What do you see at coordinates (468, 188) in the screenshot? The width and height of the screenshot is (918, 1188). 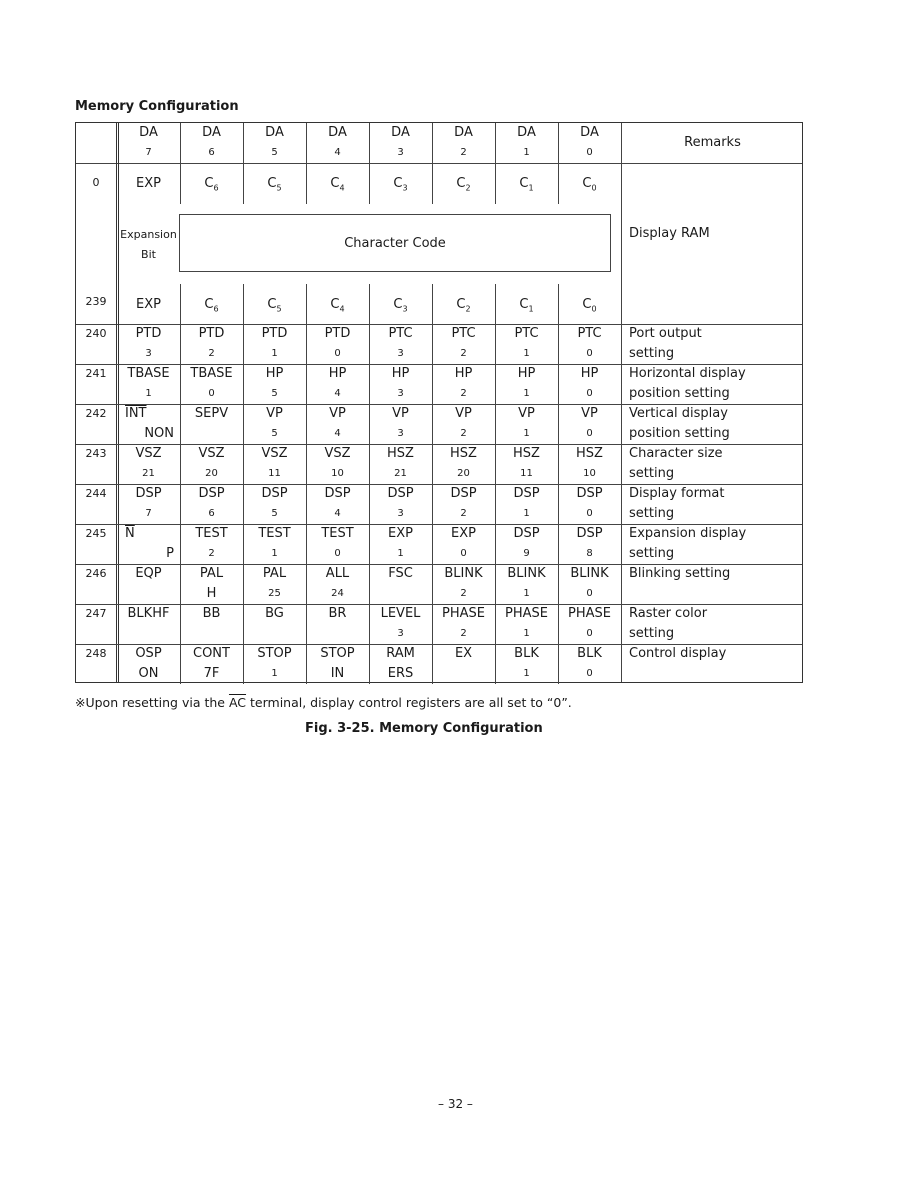 I see `subscript: 2` at bounding box center [468, 188].